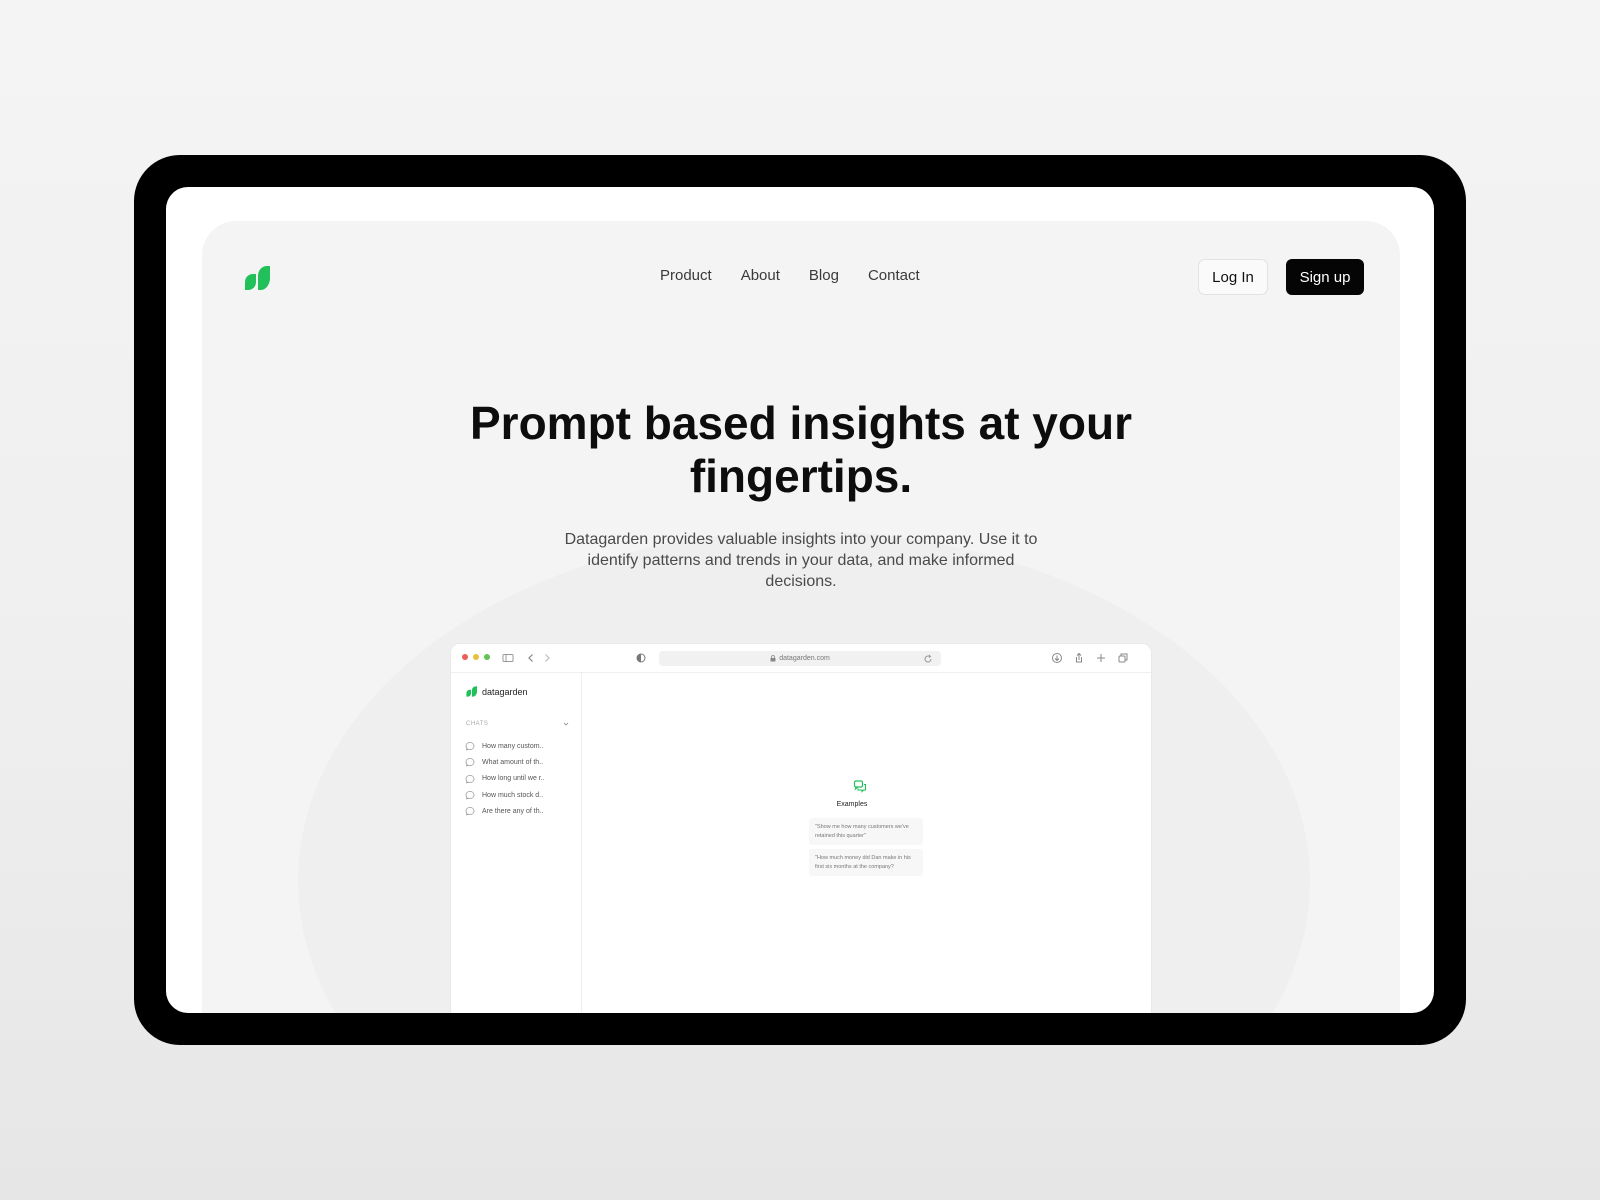  I want to click on chat-item: How much stock d.., so click(505, 795).